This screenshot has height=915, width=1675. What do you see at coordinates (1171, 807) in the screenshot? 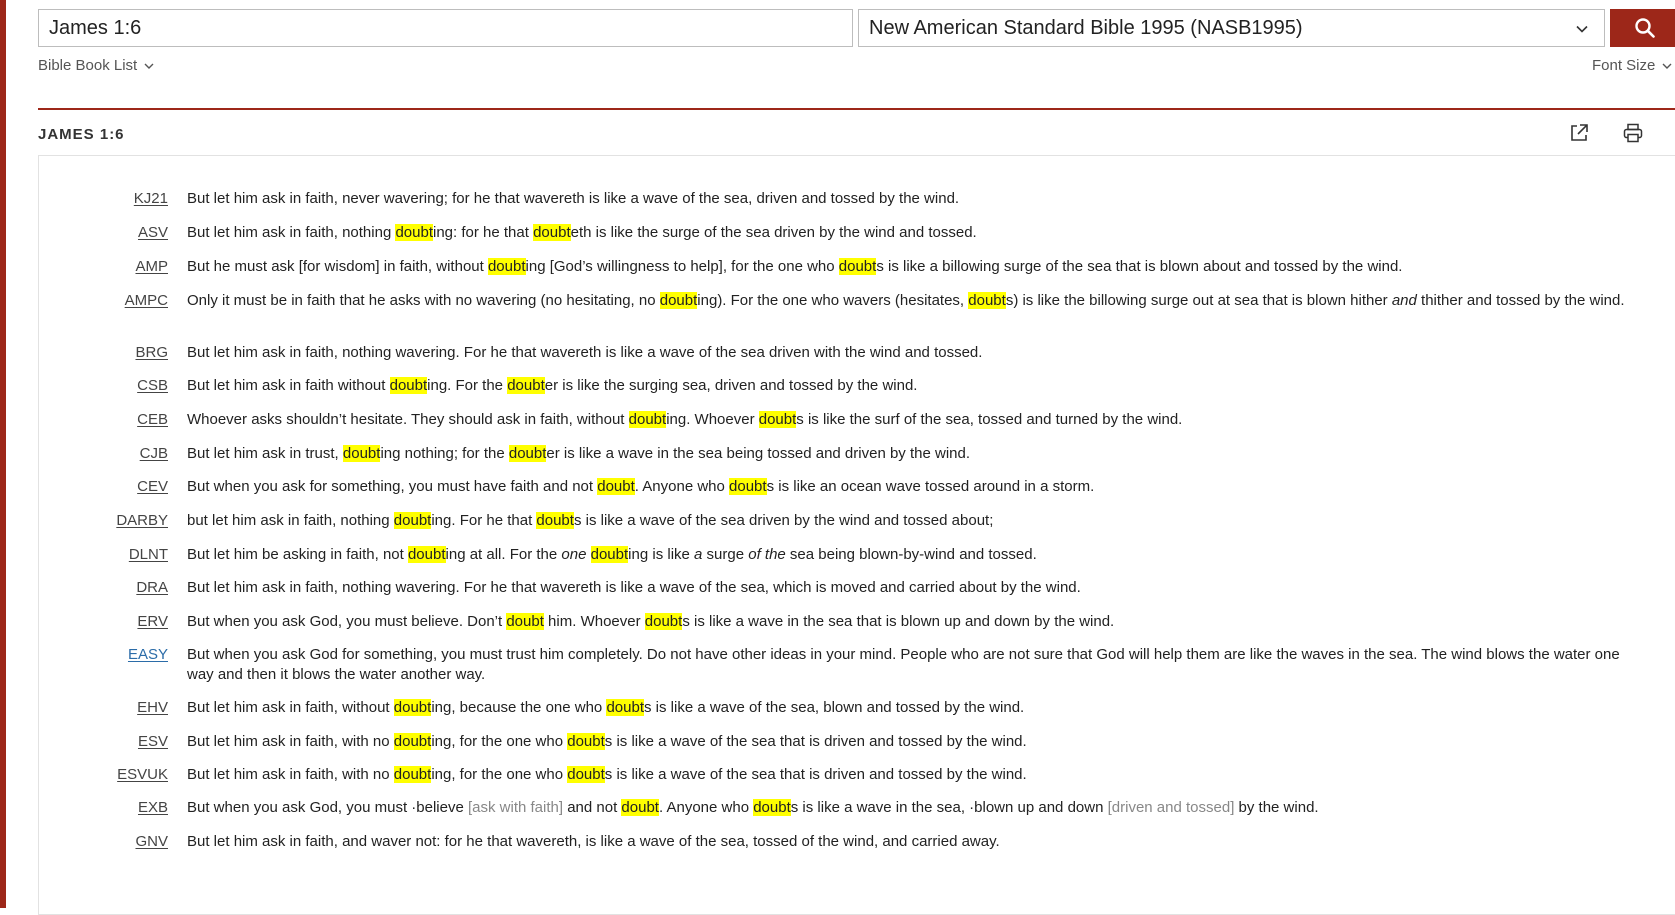
I see `verse-text-segment: [driven and tossed]` at bounding box center [1171, 807].